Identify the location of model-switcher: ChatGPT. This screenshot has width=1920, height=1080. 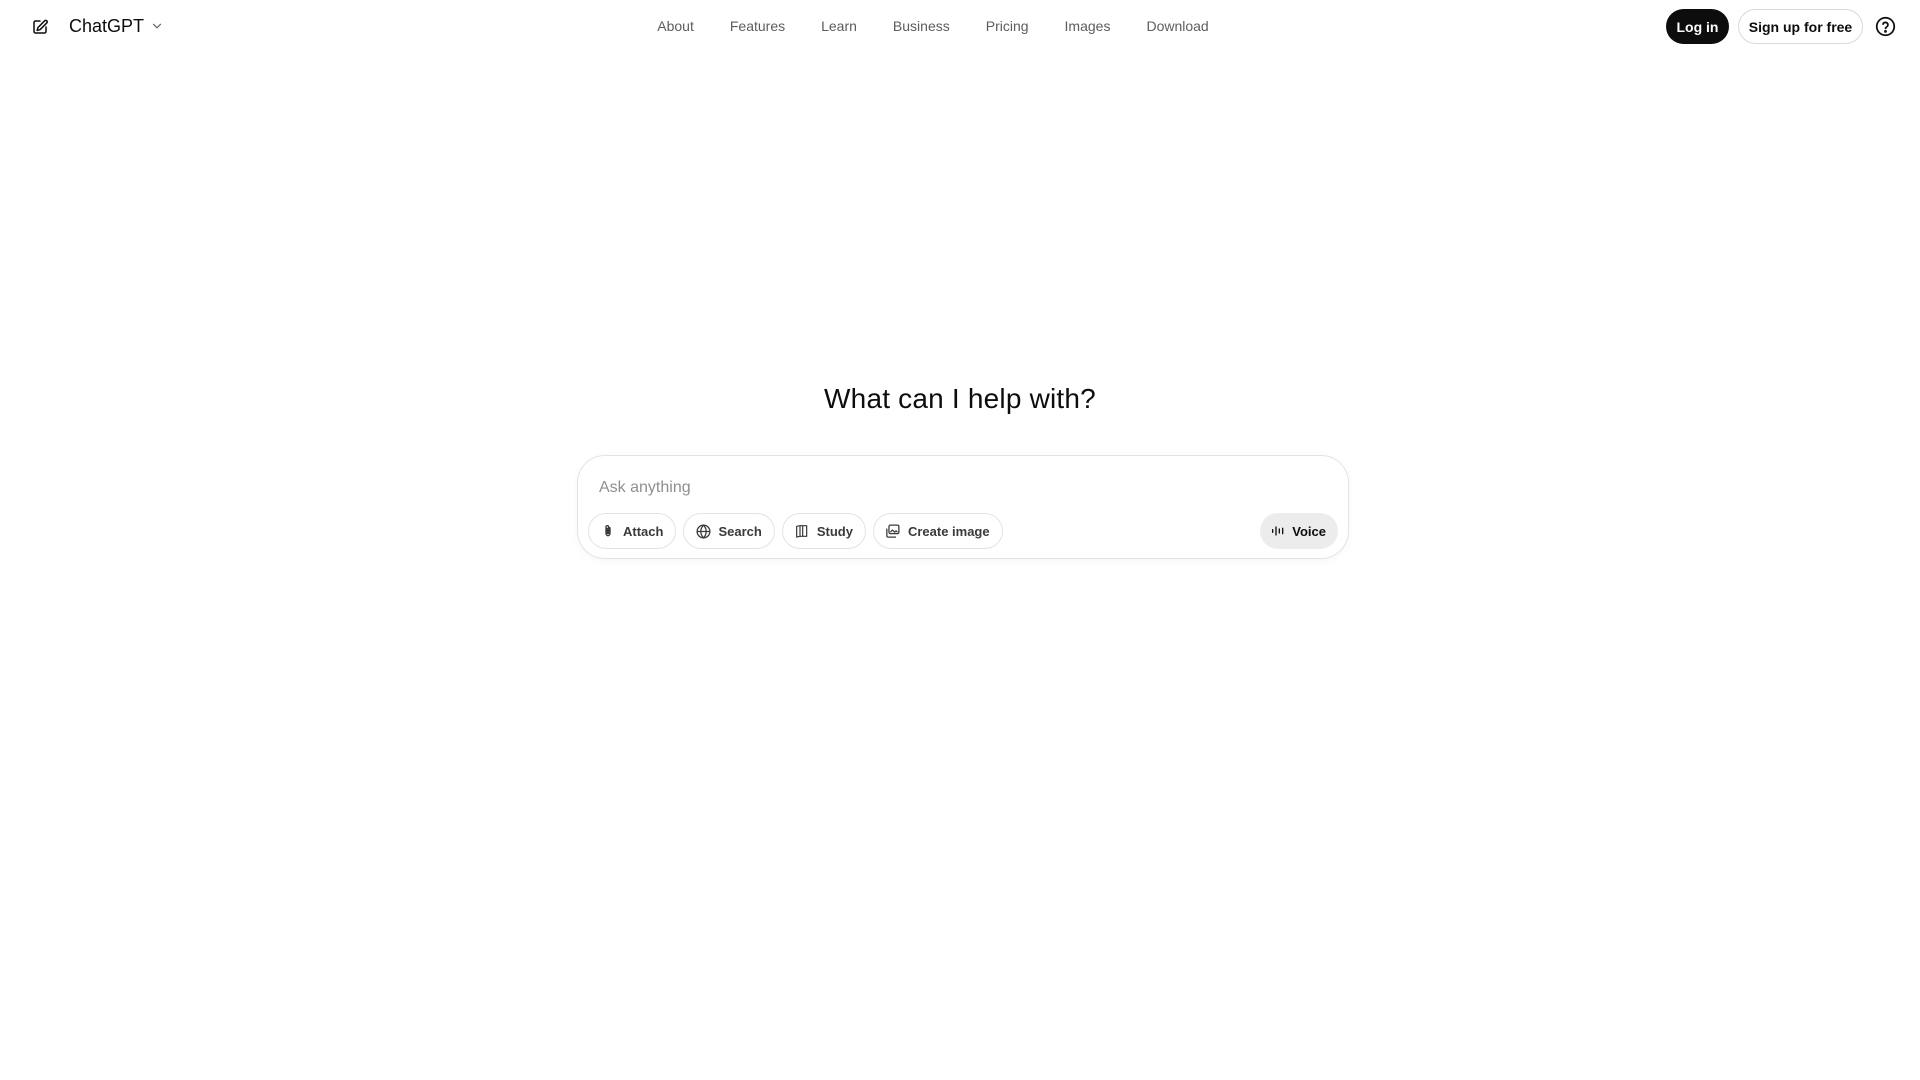
(116, 26).